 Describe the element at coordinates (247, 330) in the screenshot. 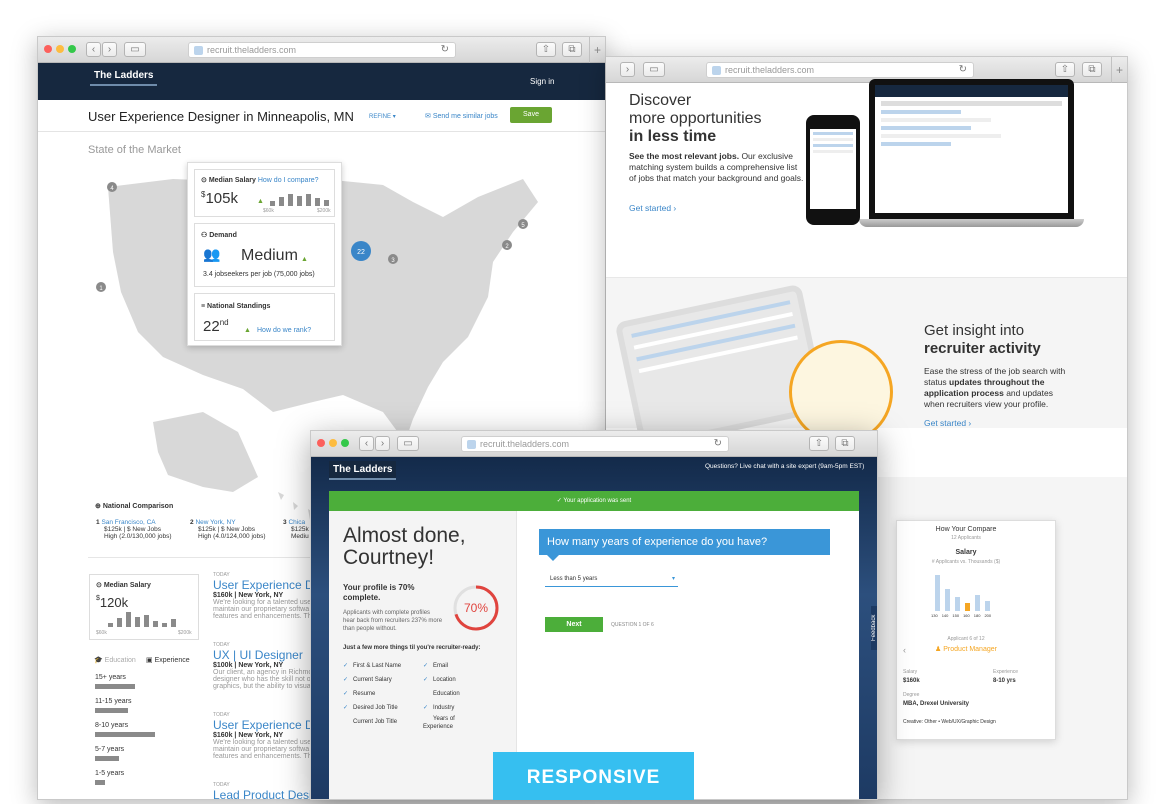

I see `up-arrow-icon: ▲` at that location.